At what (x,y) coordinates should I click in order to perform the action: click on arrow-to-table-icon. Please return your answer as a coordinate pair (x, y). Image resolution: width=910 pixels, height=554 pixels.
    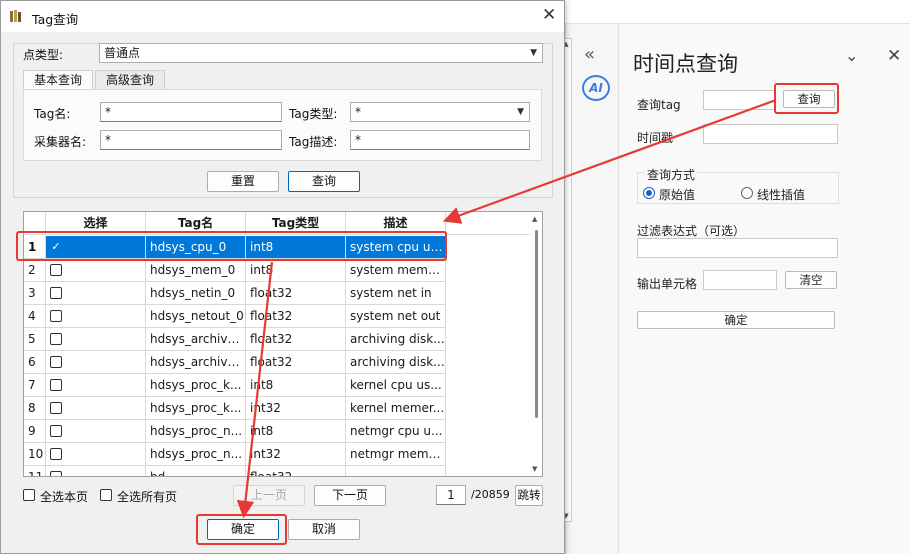
    Looking at the image, I should click on (609, 161).